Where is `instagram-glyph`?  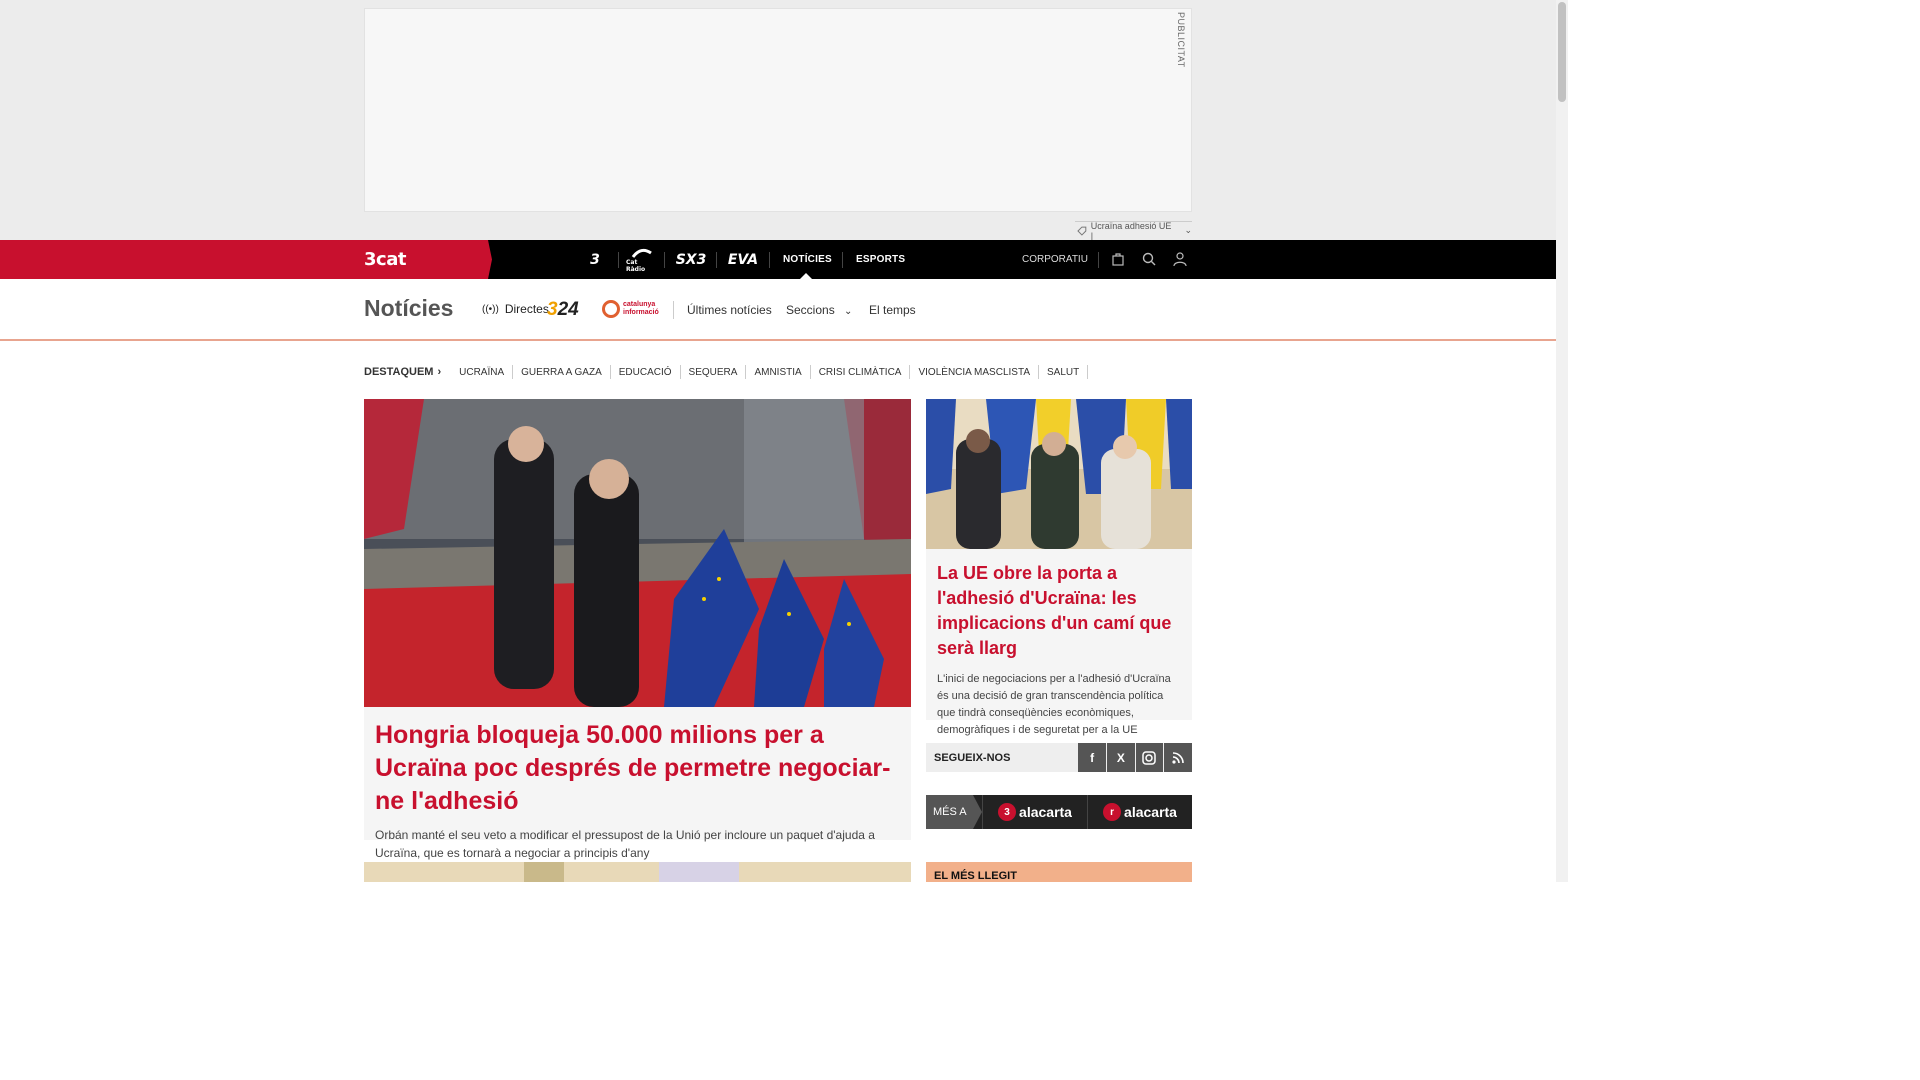 instagram-glyph is located at coordinates (1149, 757).